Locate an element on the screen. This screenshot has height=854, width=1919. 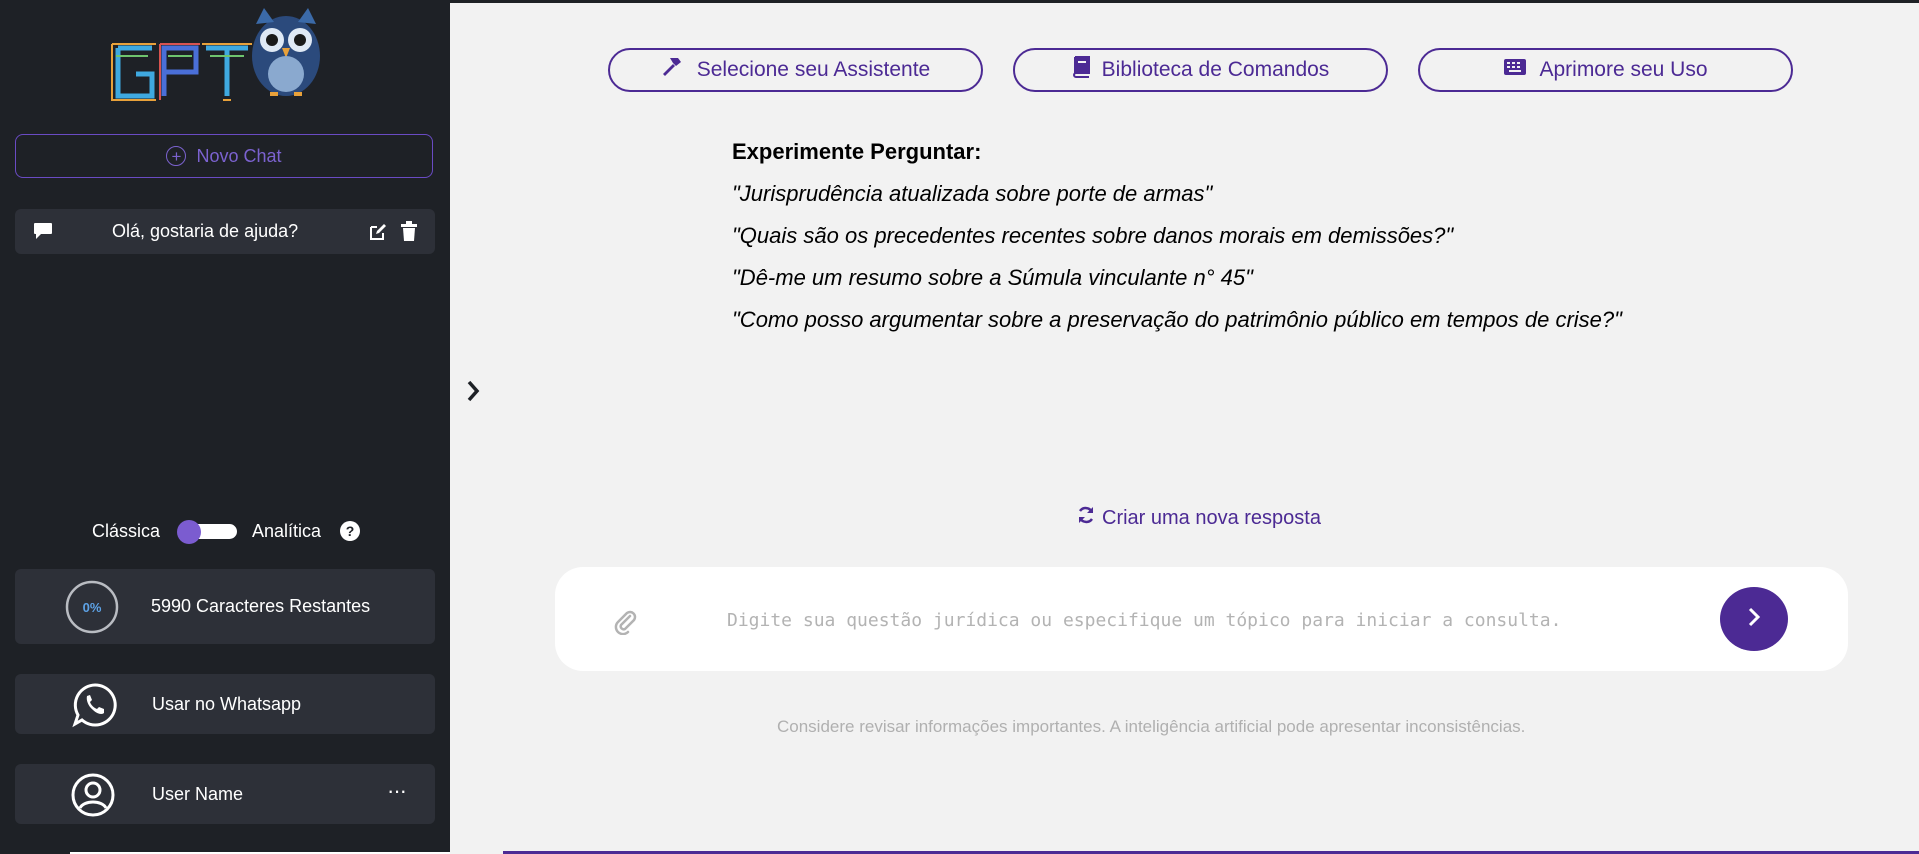
characters-remaining-card: 0% 5990 Caracteres Restantes is located at coordinates (225, 606).